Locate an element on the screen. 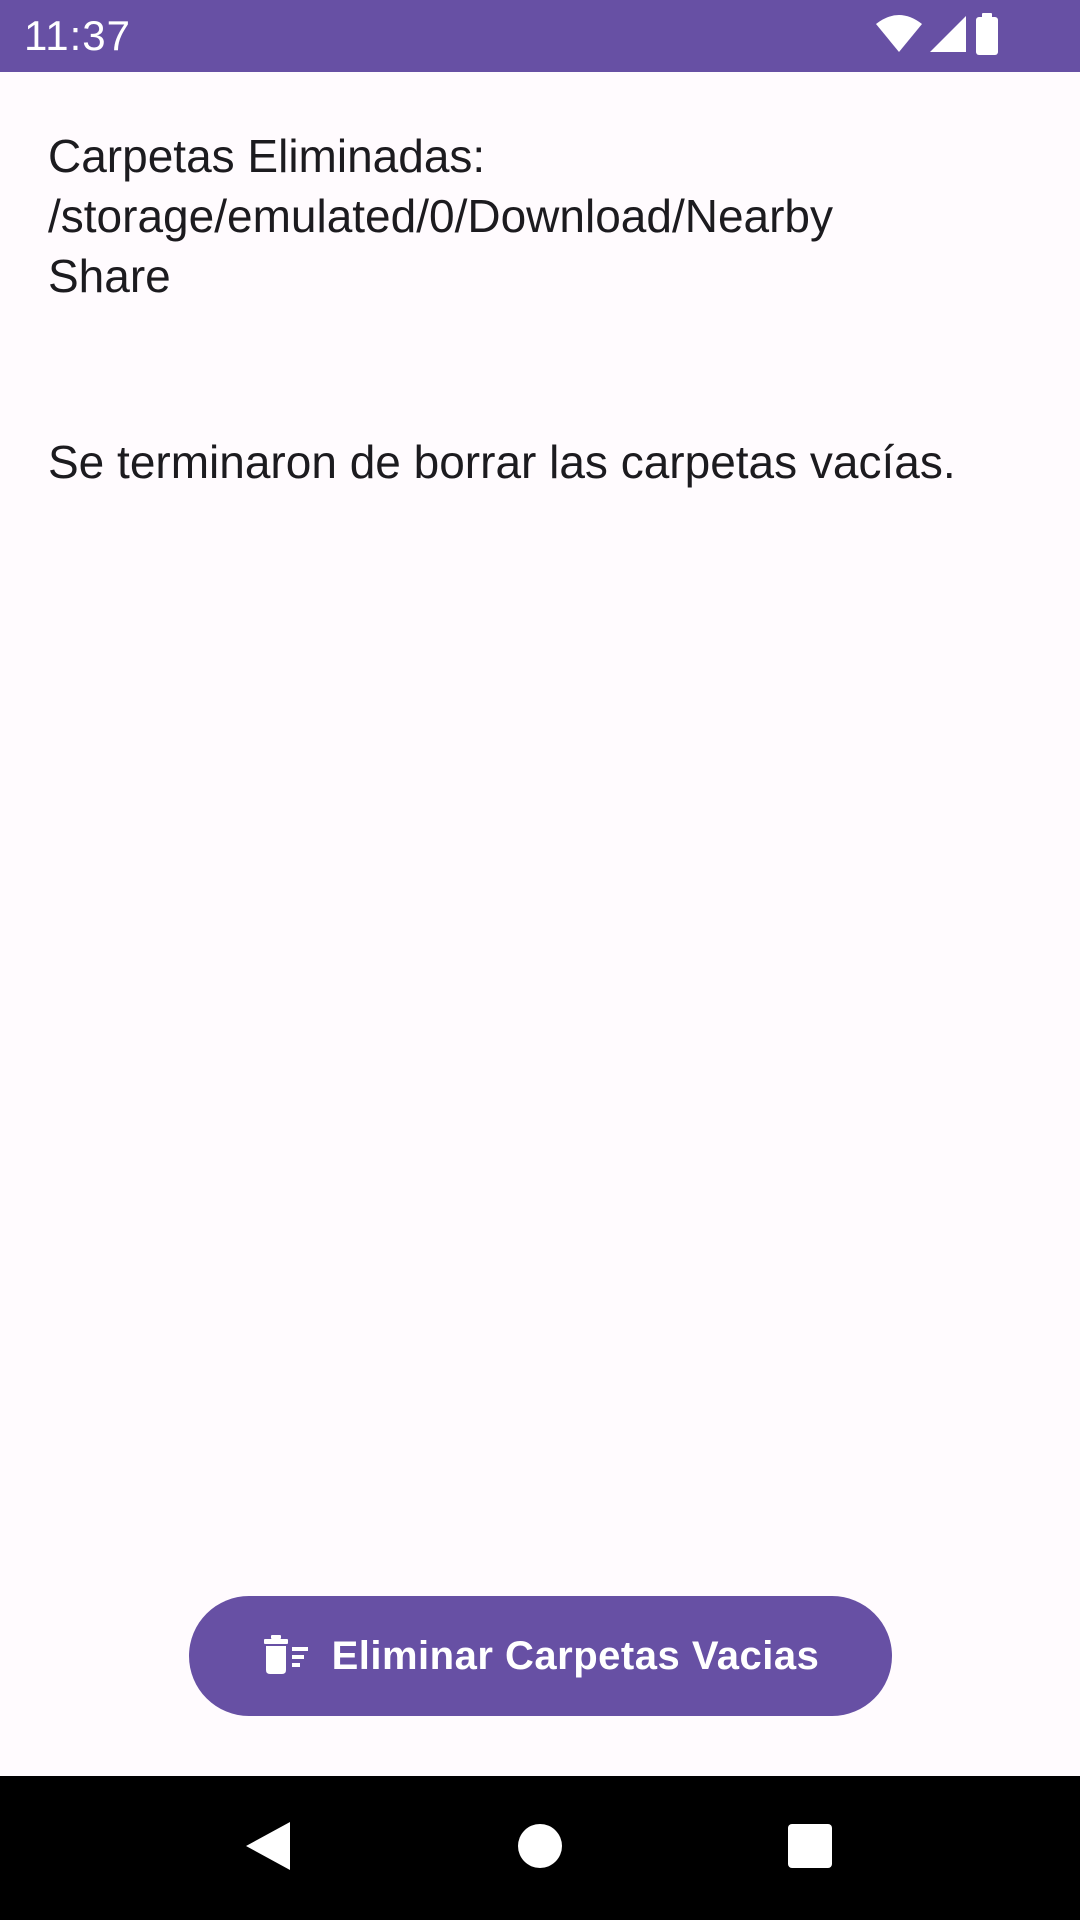 The width and height of the screenshot is (1080, 1920). navigation-bar is located at coordinates (540, 1848).